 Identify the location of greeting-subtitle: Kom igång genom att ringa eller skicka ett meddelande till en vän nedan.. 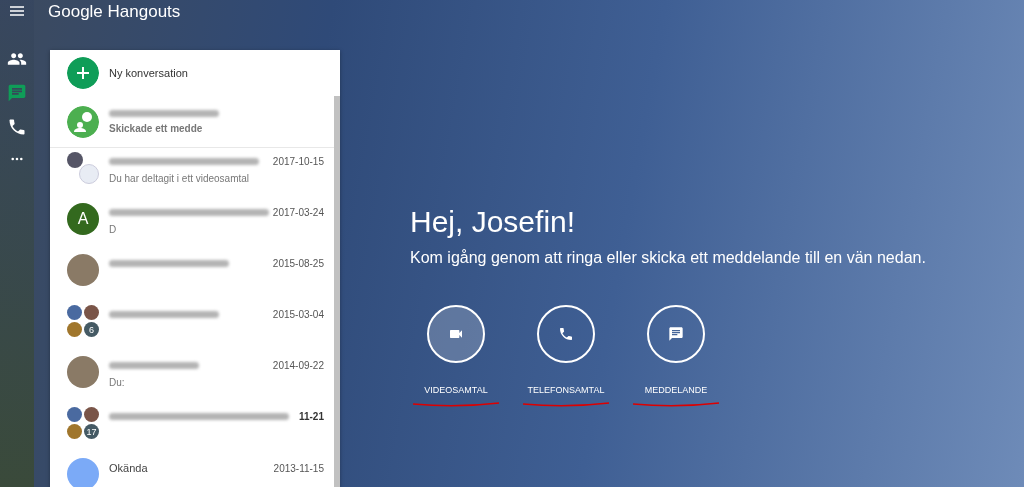
(668, 258).